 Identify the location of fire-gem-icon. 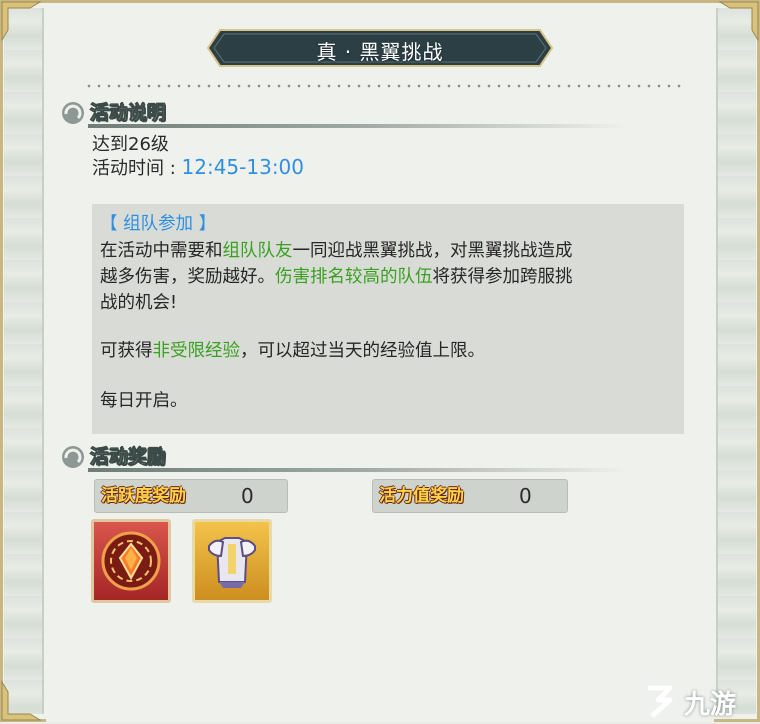
(131, 561).